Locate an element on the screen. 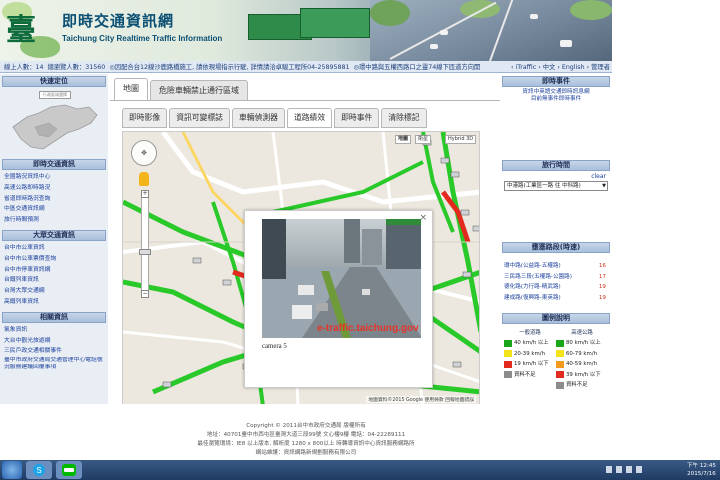 This screenshot has width=720, height=480. event-link: 資訊中英語交通即時訊息網 is located at coordinates (556, 92).